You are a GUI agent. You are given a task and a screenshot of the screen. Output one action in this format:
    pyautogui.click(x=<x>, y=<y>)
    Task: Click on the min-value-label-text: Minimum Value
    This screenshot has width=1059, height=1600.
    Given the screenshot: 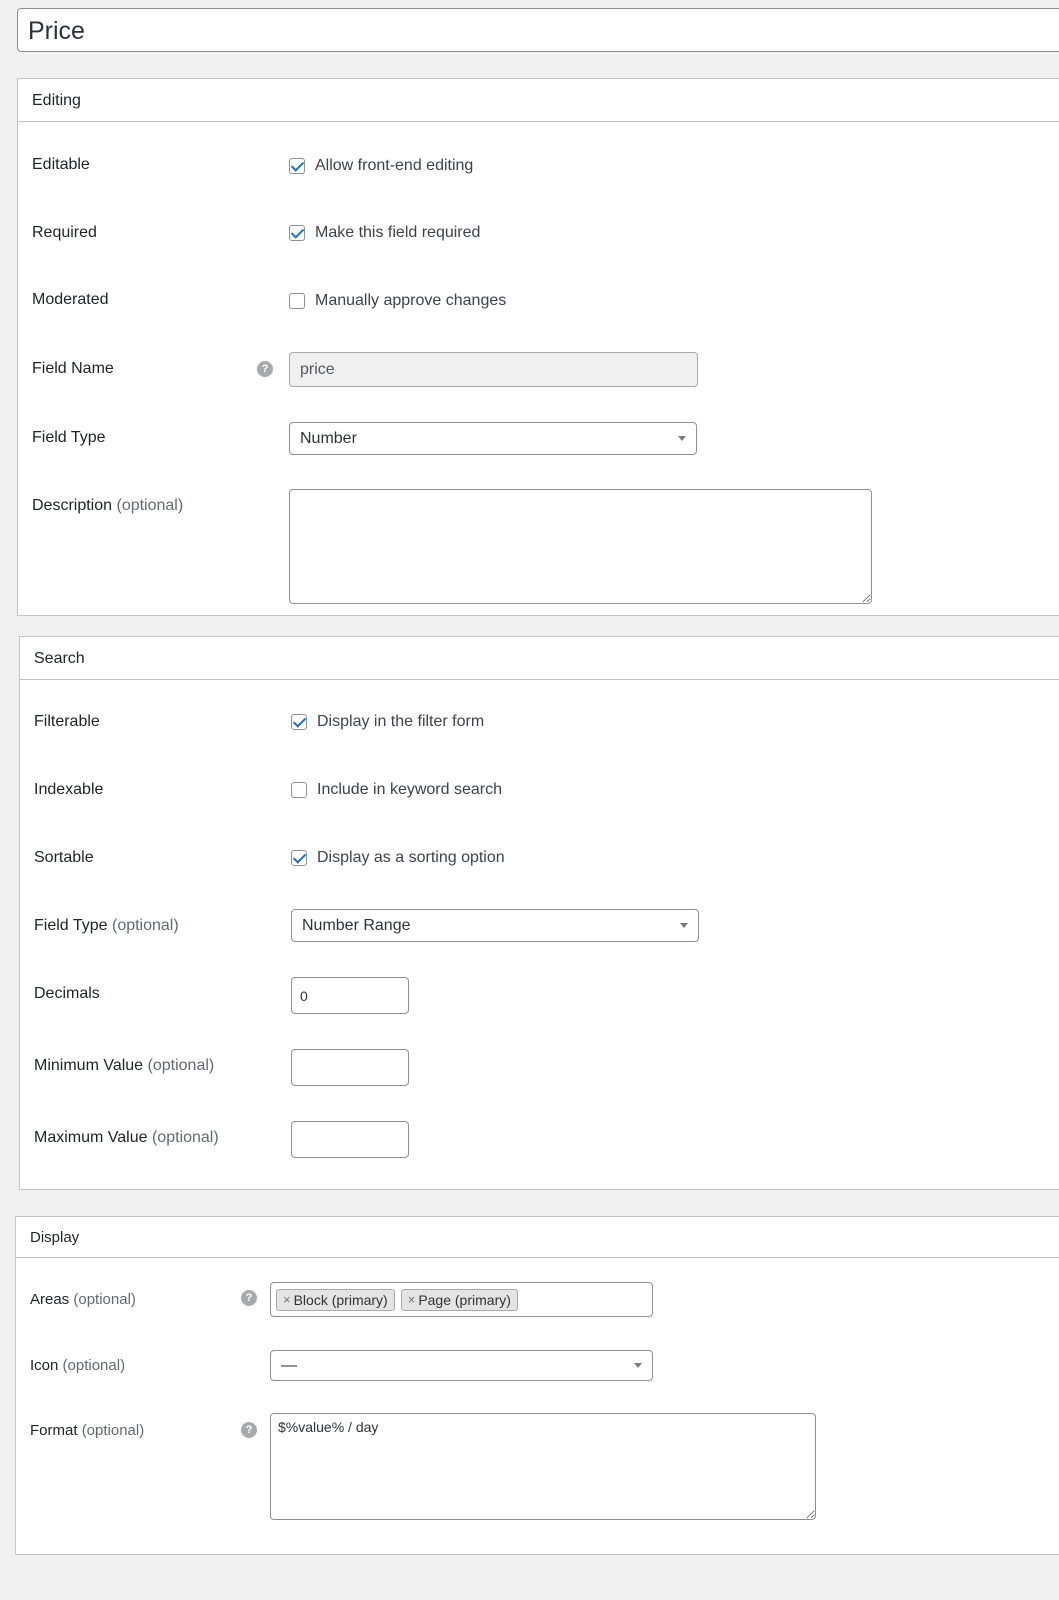 What is the action you would take?
    pyautogui.click(x=89, y=1065)
    